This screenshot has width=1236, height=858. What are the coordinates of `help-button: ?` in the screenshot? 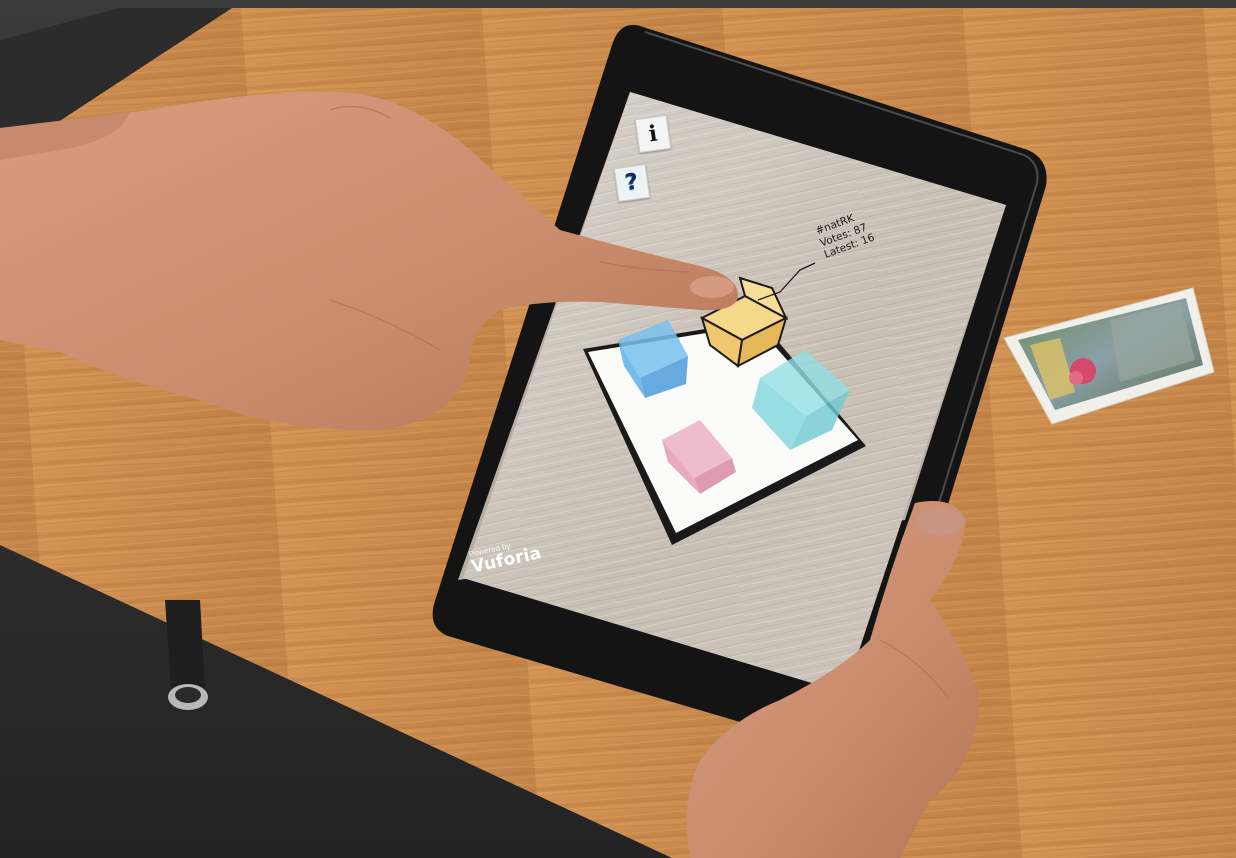 It's located at (632, 183).